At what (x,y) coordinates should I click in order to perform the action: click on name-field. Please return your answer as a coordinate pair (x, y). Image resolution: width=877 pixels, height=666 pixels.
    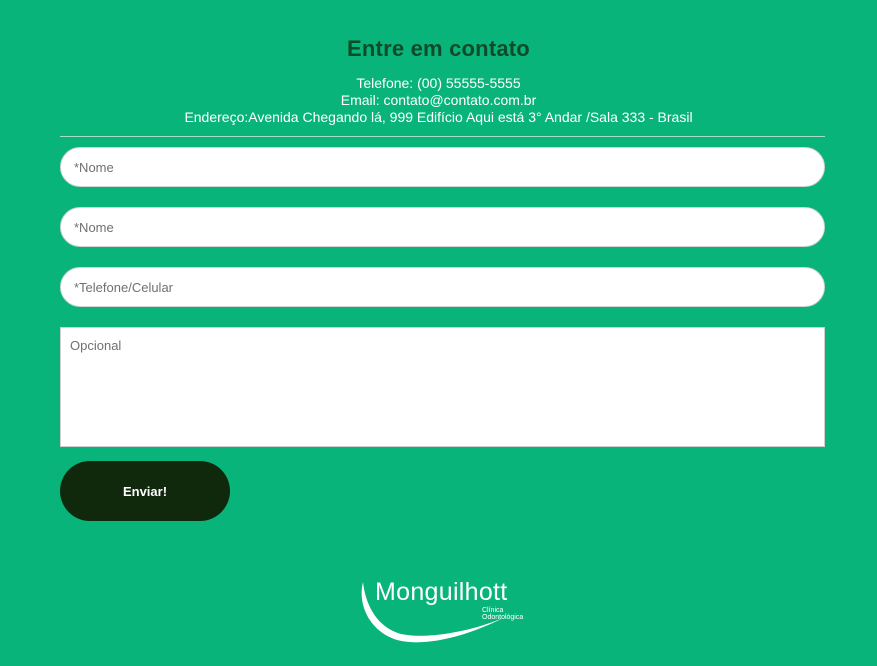
    Looking at the image, I should click on (442, 167).